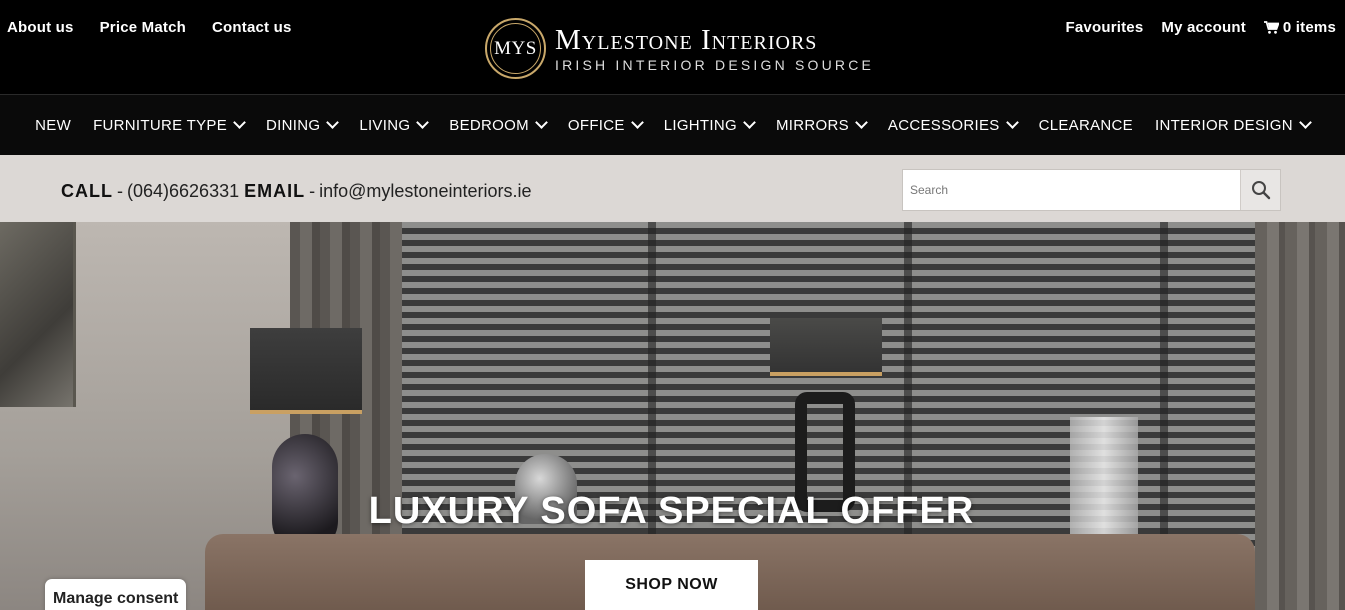 The image size is (1345, 610). What do you see at coordinates (1271, 27) in the screenshot?
I see `cart-icon` at bounding box center [1271, 27].